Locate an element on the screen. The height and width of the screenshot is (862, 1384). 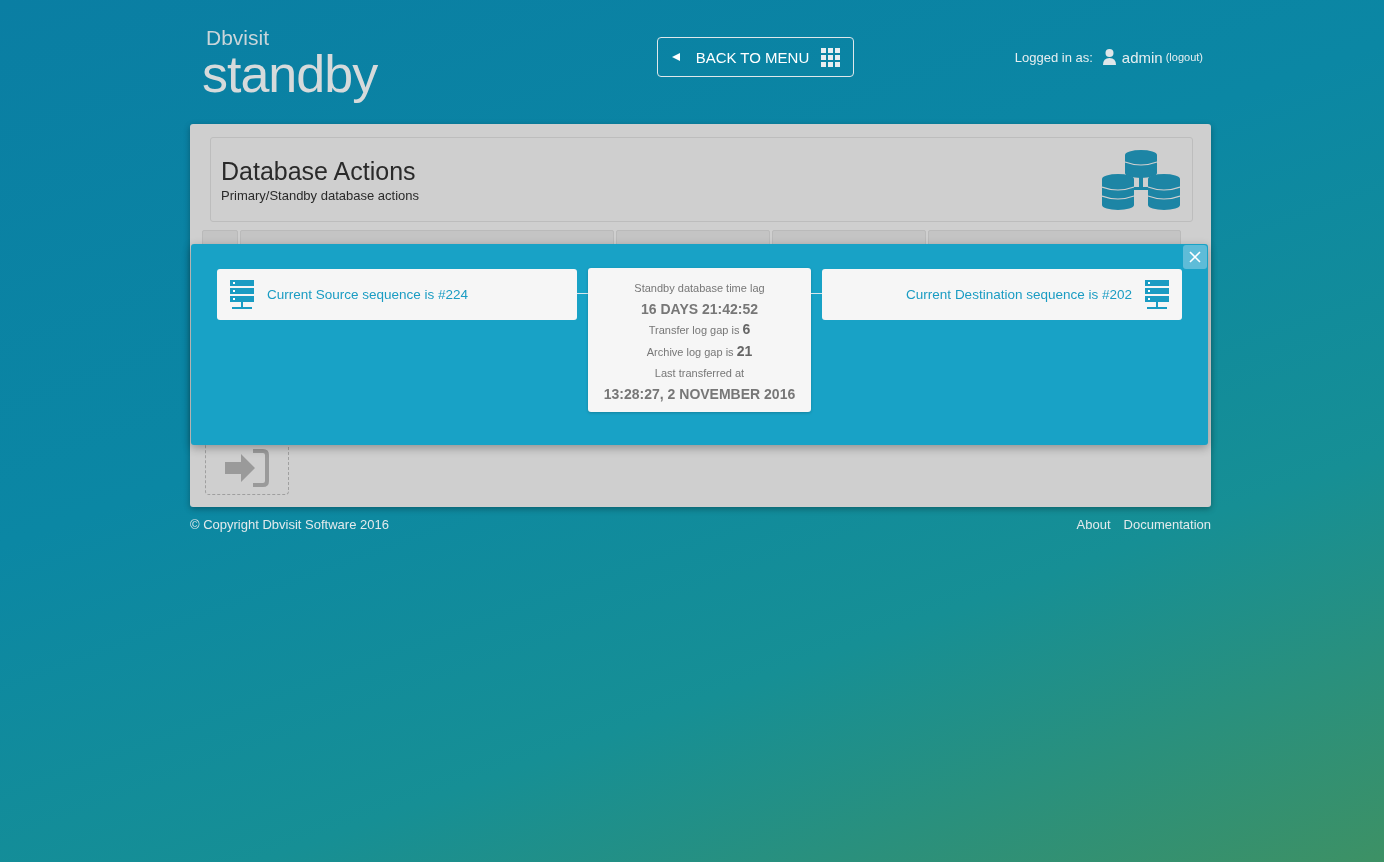
lag-value: 16 DAYS 21:42:52 is located at coordinates (699, 309).